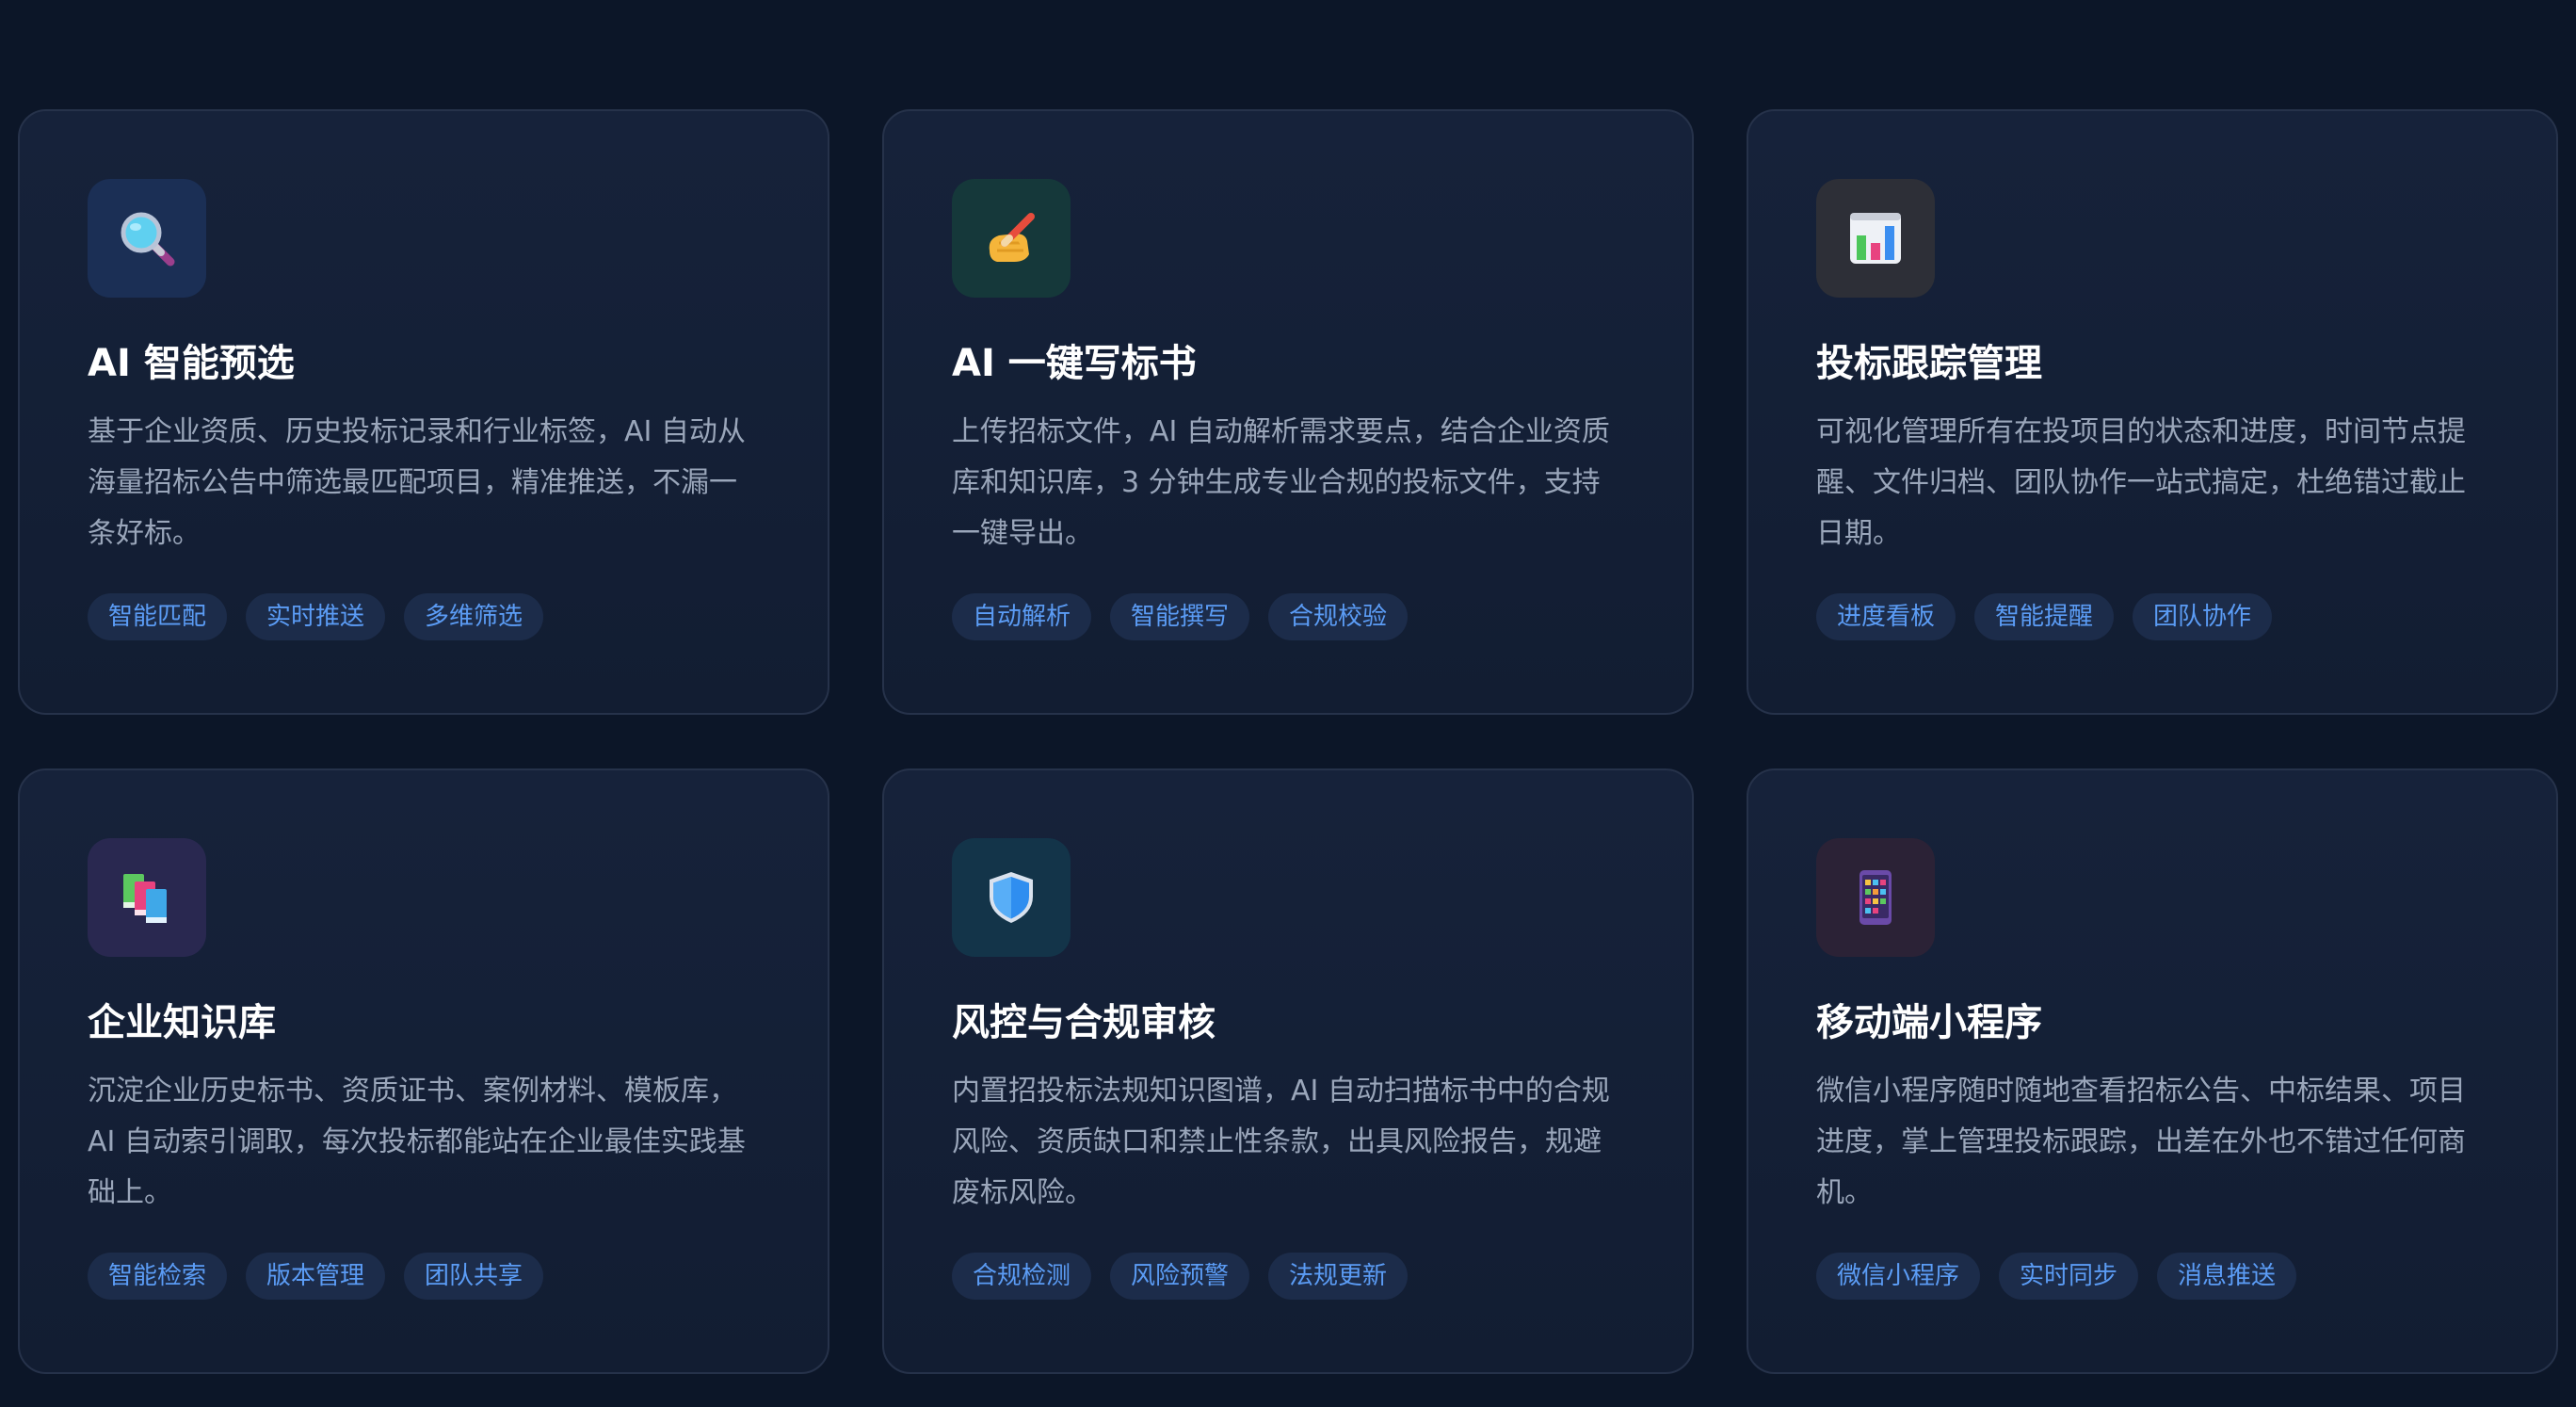 Image resolution: width=2576 pixels, height=1407 pixels. I want to click on mobile-app-icon, so click(1876, 897).